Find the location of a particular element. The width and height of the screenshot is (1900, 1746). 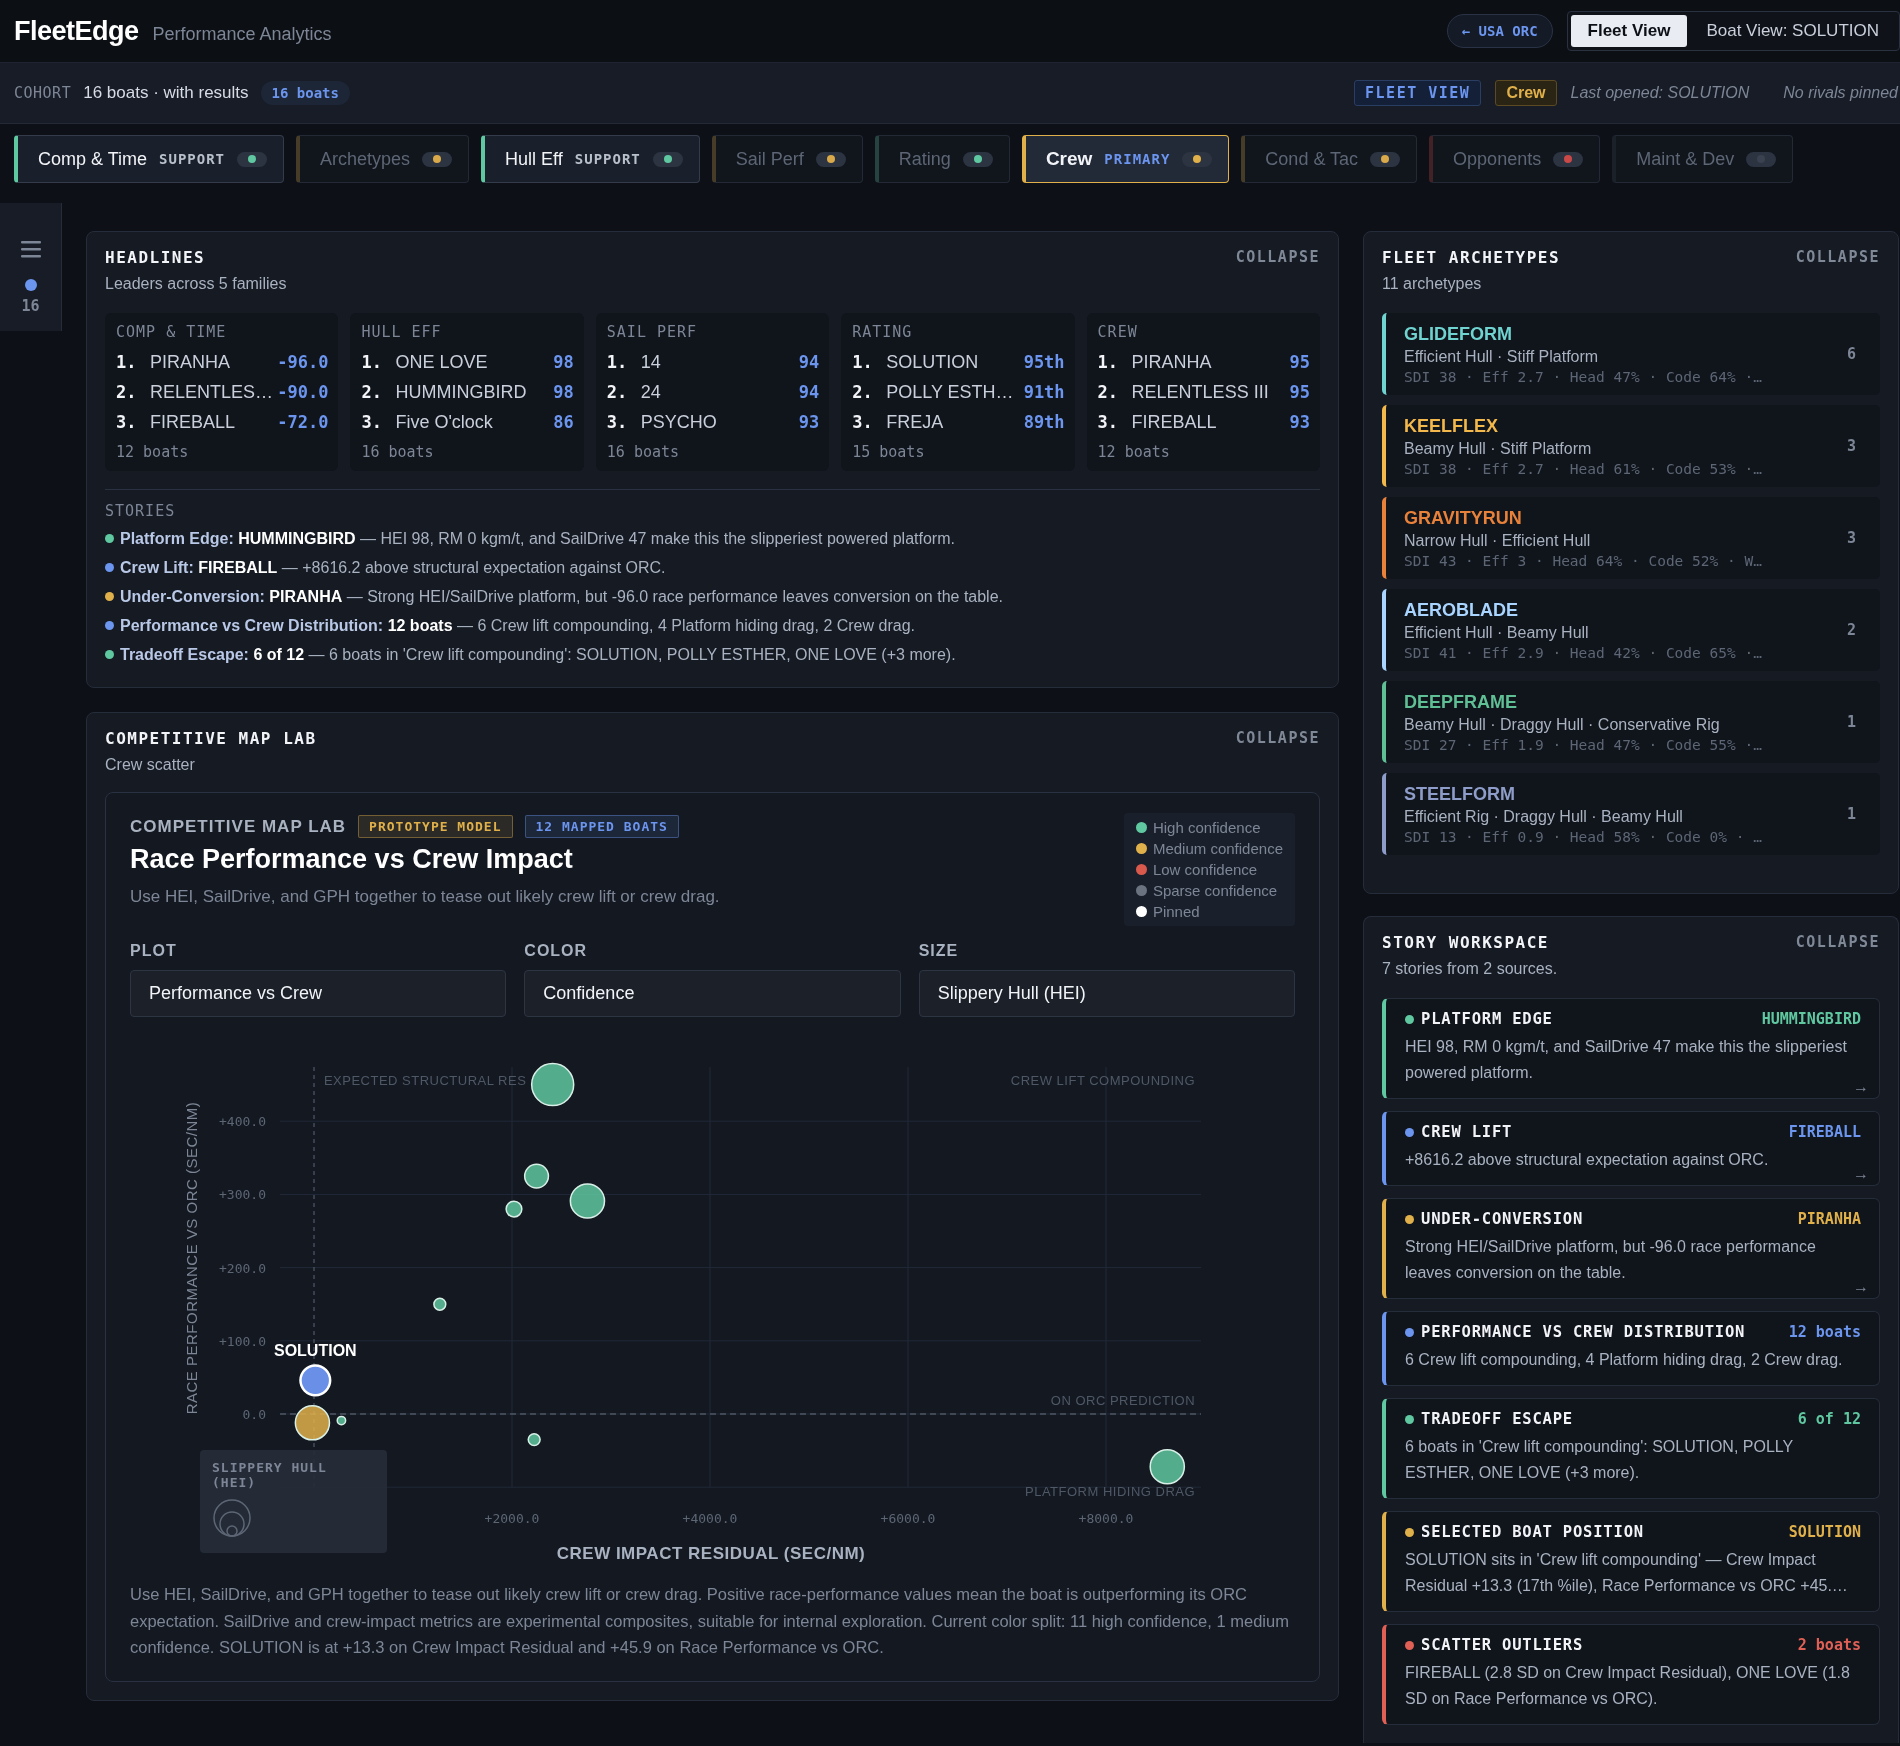

story-body: 6 Crew lift compounding, 4 Platform hiding drag, 2 Crew drag. is located at coordinates (1624, 1360).